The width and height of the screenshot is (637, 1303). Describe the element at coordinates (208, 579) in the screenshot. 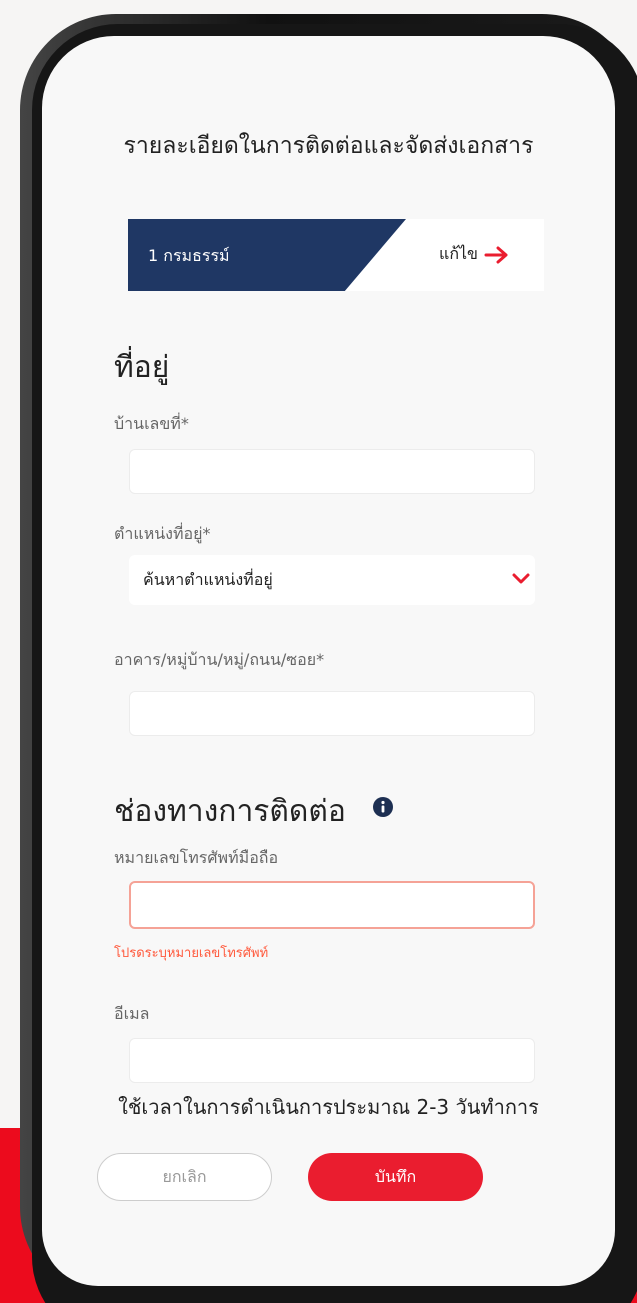

I see `location-select-value: ค้นหาตำแหน่งที่อยู่` at that location.